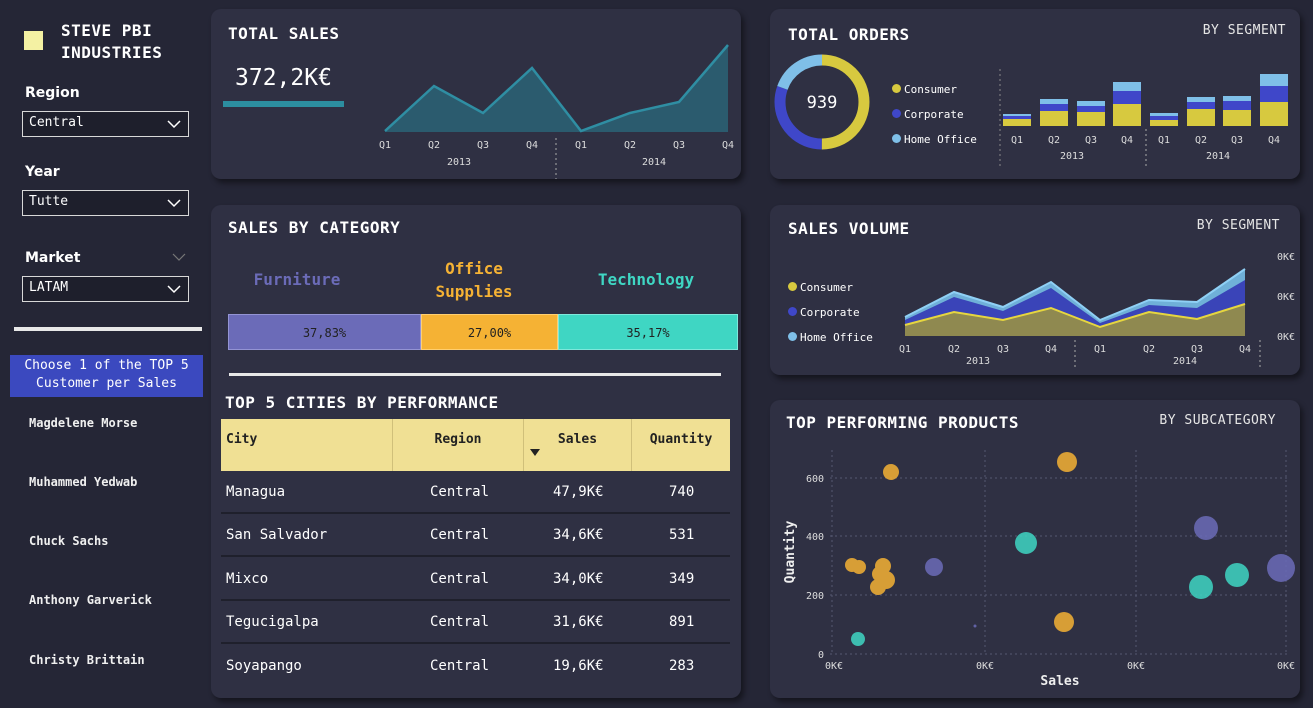 Image resolution: width=1313 pixels, height=708 pixels. Describe the element at coordinates (105, 289) in the screenshot. I see `market-dropdown: LATAM` at that location.